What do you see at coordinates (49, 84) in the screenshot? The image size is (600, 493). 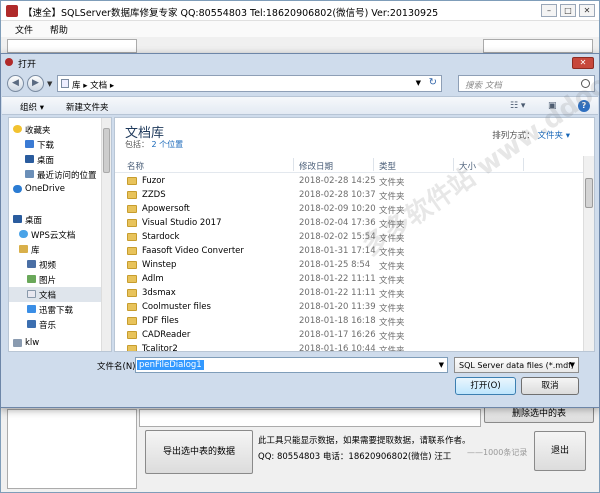 I see `recent-pages-dropdown-icon: ▼` at bounding box center [49, 84].